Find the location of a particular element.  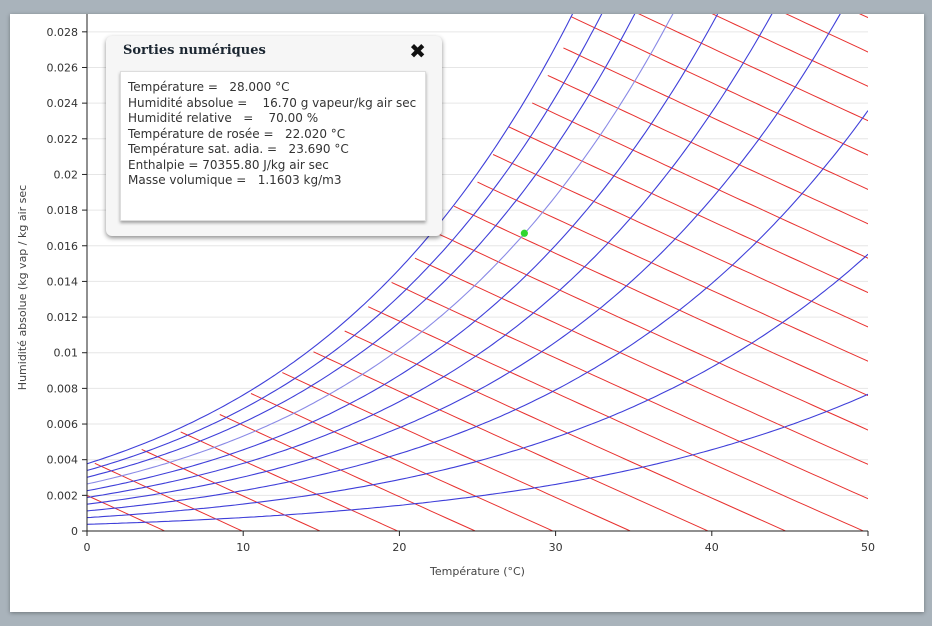

x-tick-label: 50 is located at coordinates (868, 547).